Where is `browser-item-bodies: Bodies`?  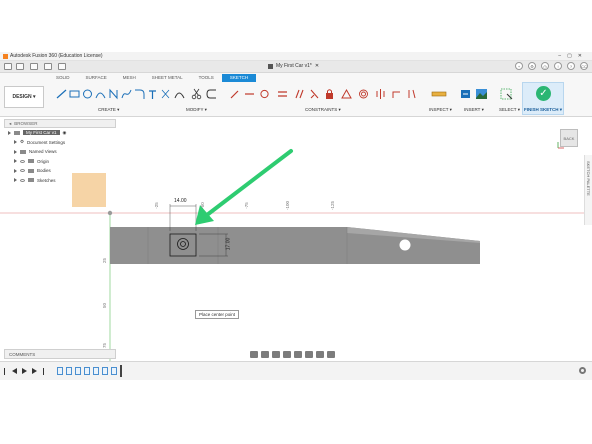 browser-item-bodies: Bodies is located at coordinates (60, 171).